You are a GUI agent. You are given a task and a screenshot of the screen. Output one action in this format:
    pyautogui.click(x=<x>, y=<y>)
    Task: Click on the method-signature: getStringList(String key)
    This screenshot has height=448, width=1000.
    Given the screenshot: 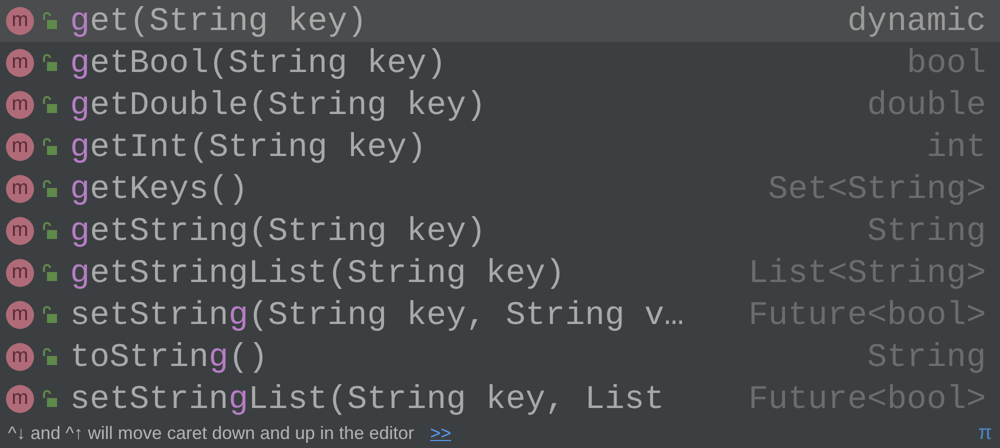 What is the action you would take?
    pyautogui.click(x=318, y=273)
    